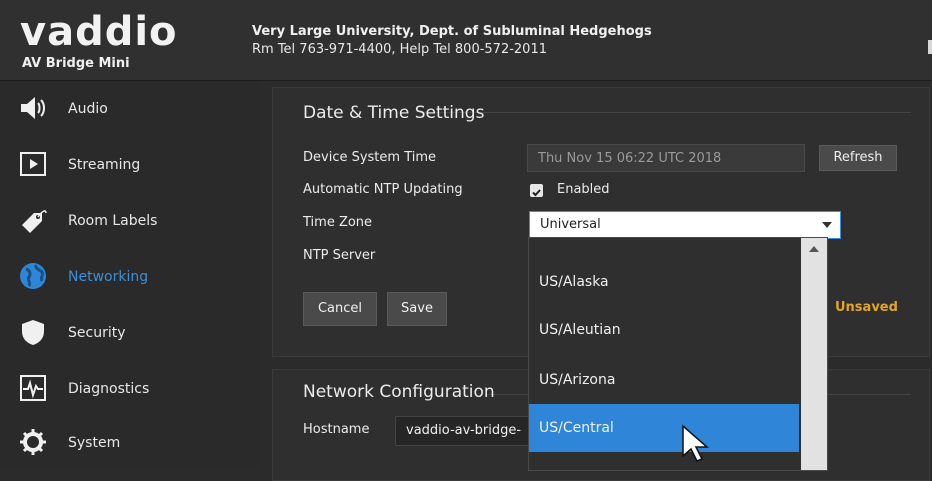 This screenshot has height=481, width=932. What do you see at coordinates (34, 221) in the screenshot?
I see `tag-icon` at bounding box center [34, 221].